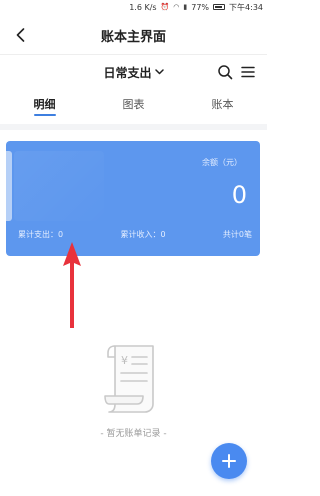  I want to click on plus-icon, so click(229, 461).